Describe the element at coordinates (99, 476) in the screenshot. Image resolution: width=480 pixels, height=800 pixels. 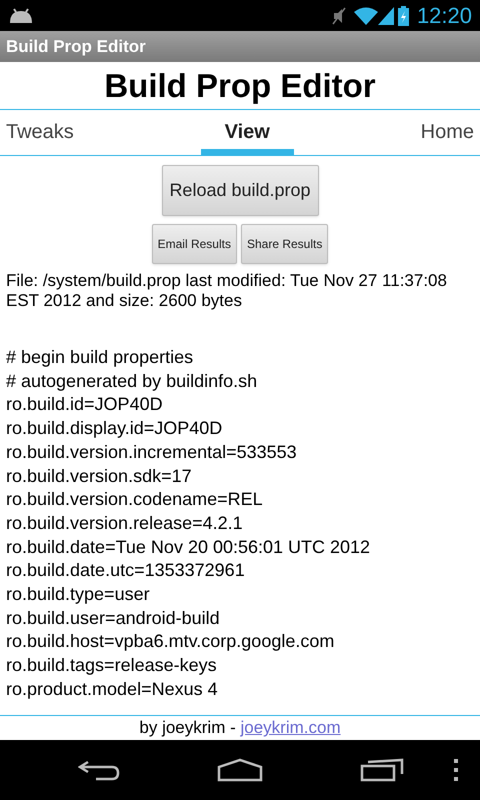
I see `property-line: ro.build.version.sdk=17` at that location.